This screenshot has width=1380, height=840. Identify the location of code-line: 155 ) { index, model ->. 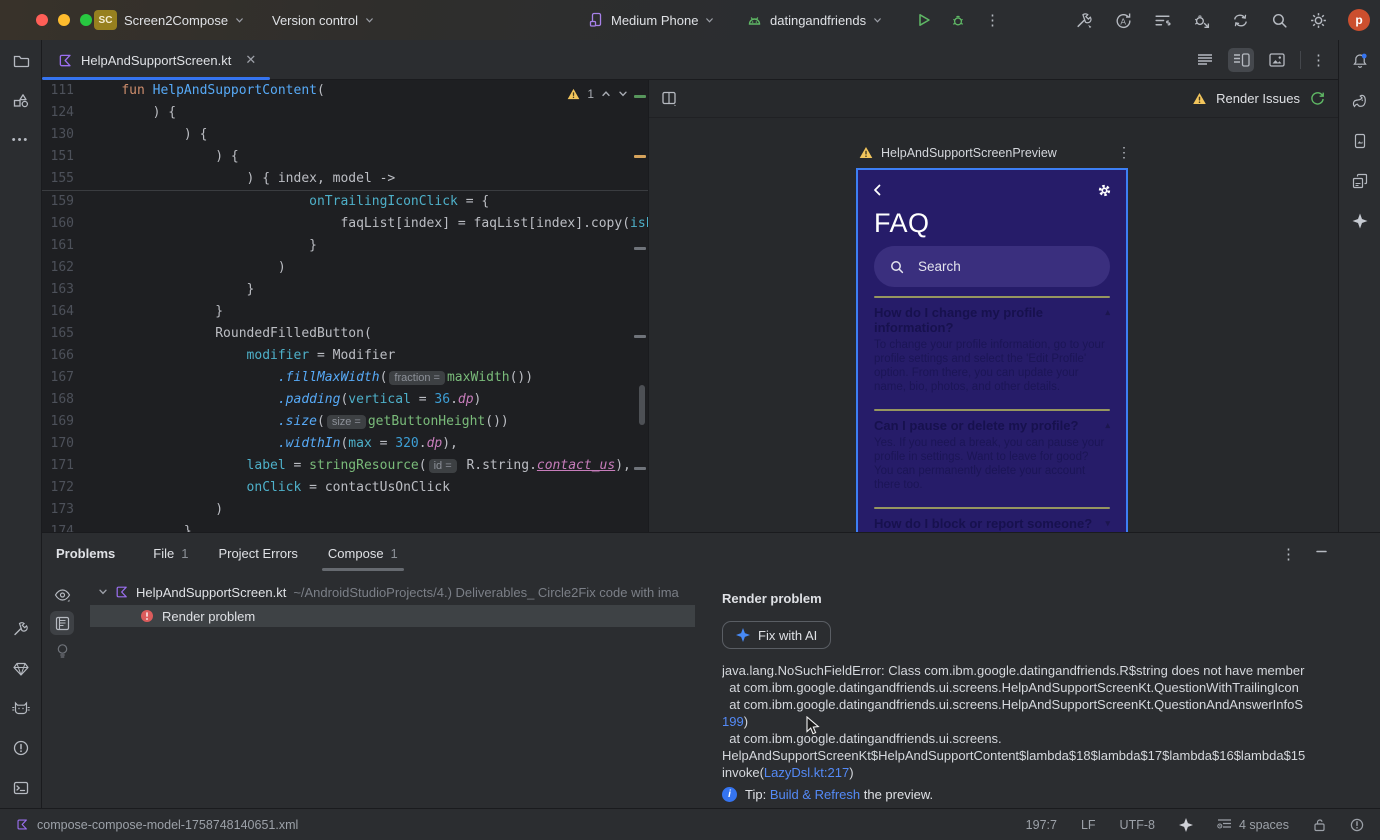
(345, 179).